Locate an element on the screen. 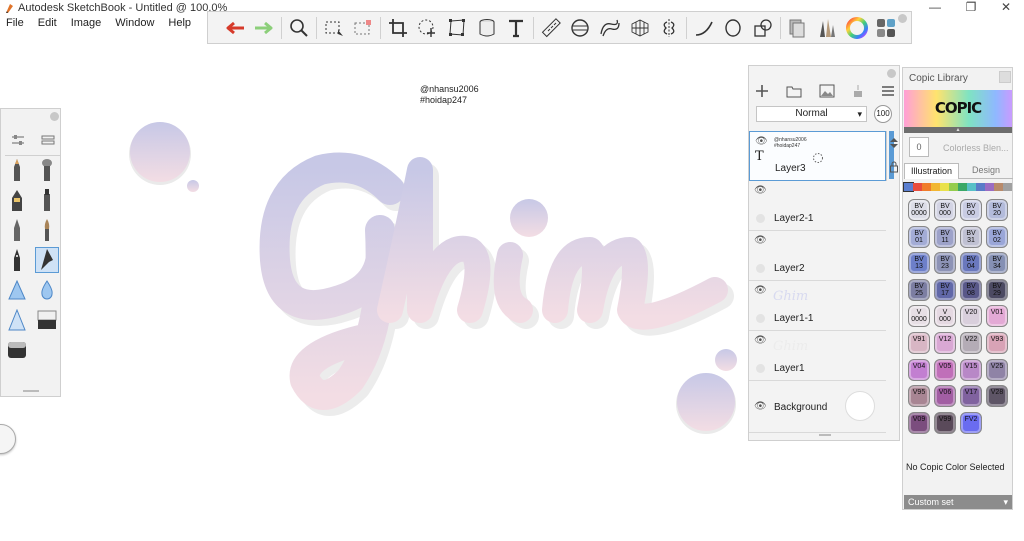 The width and height of the screenshot is (1024, 541). merge-icon is located at coordinates (858, 91).